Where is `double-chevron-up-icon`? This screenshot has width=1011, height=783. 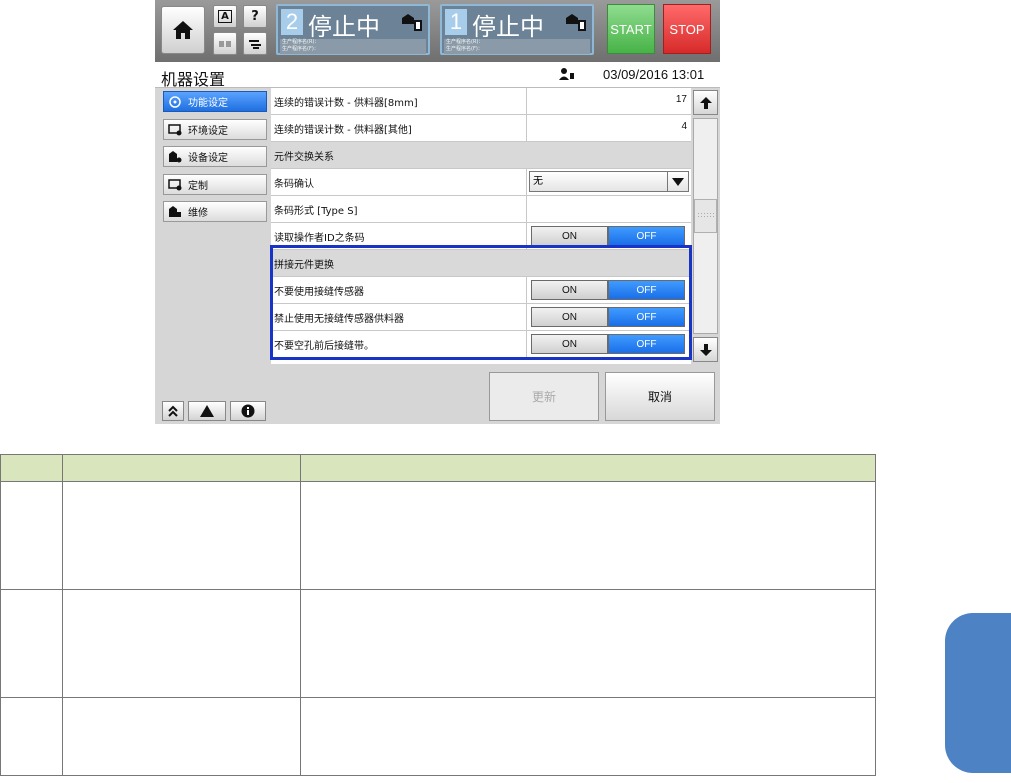 double-chevron-up-icon is located at coordinates (173, 411).